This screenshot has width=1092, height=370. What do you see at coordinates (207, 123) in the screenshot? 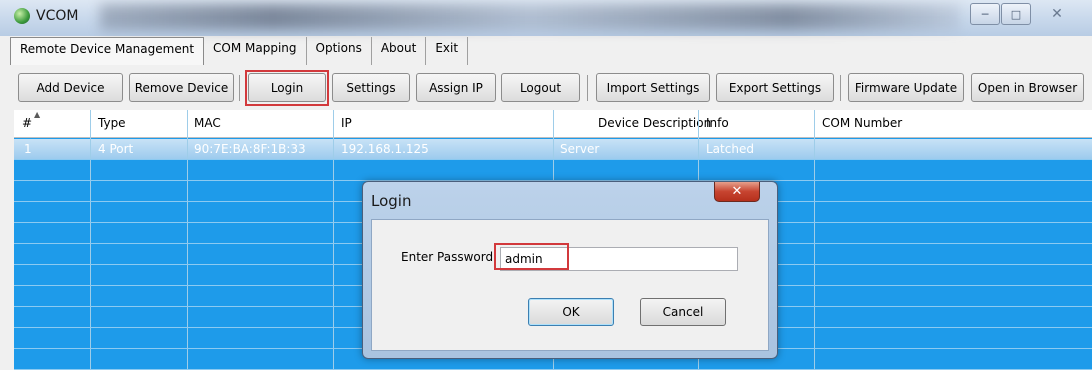
I see `column-header-mac: MAC` at bounding box center [207, 123].